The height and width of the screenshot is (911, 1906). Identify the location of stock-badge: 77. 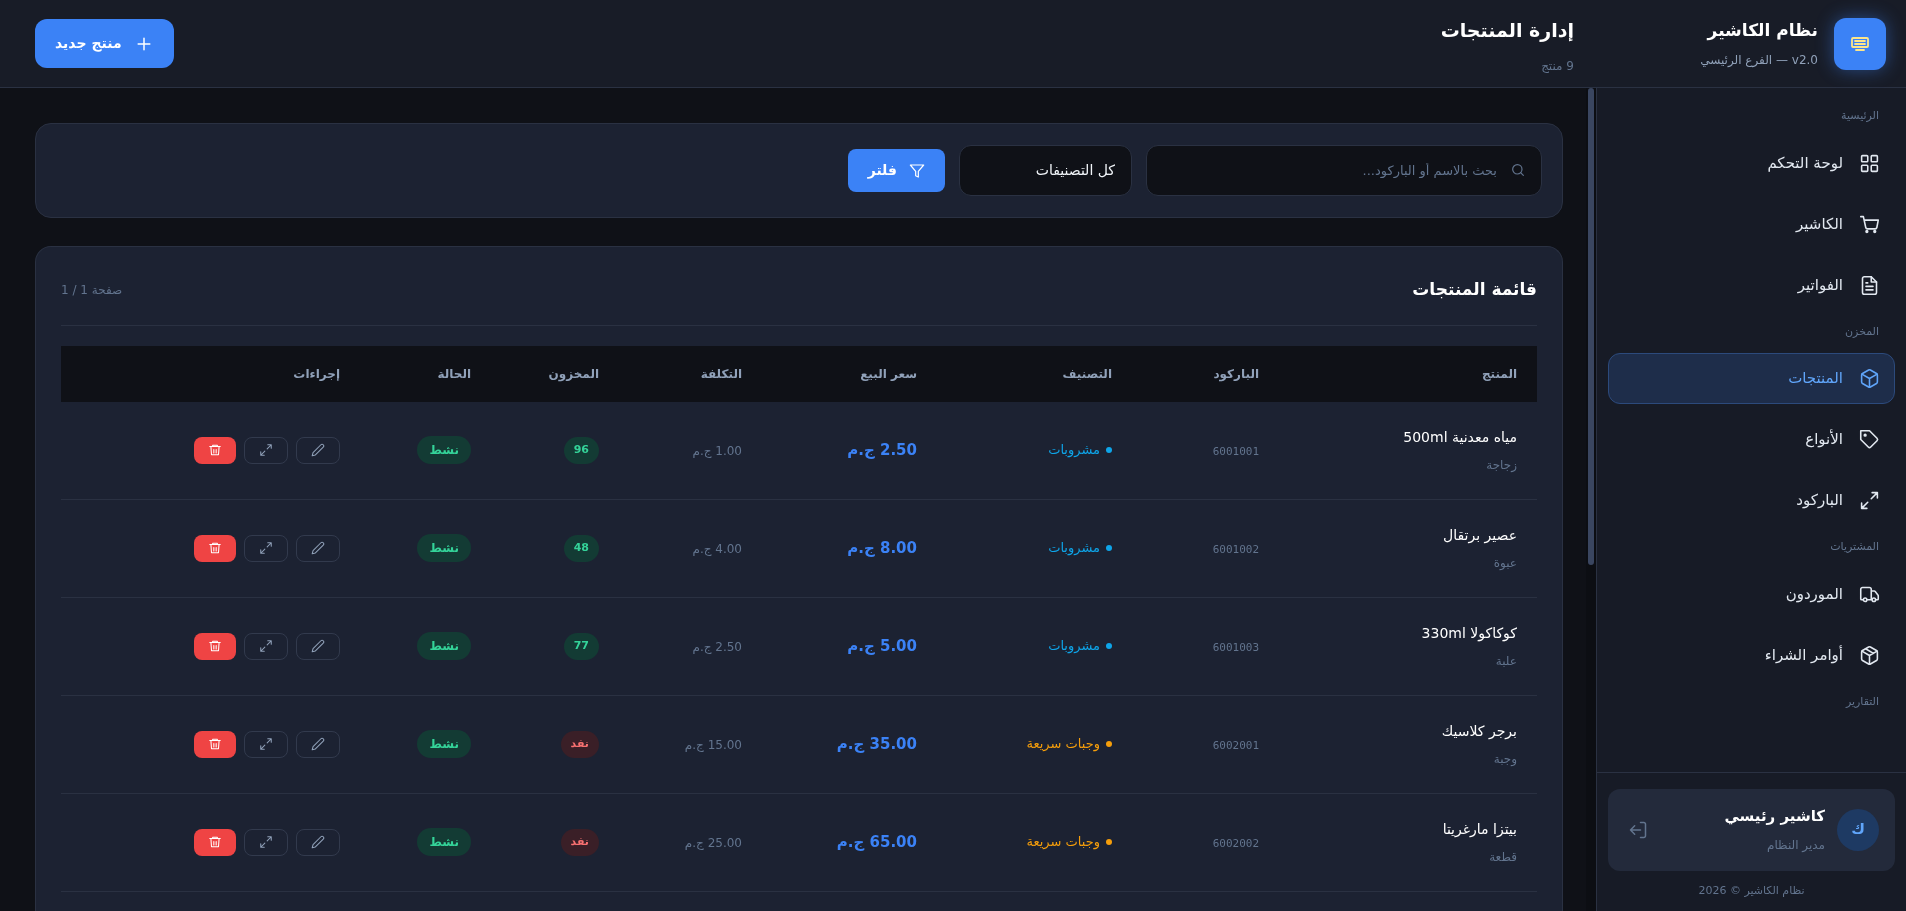
(581, 646).